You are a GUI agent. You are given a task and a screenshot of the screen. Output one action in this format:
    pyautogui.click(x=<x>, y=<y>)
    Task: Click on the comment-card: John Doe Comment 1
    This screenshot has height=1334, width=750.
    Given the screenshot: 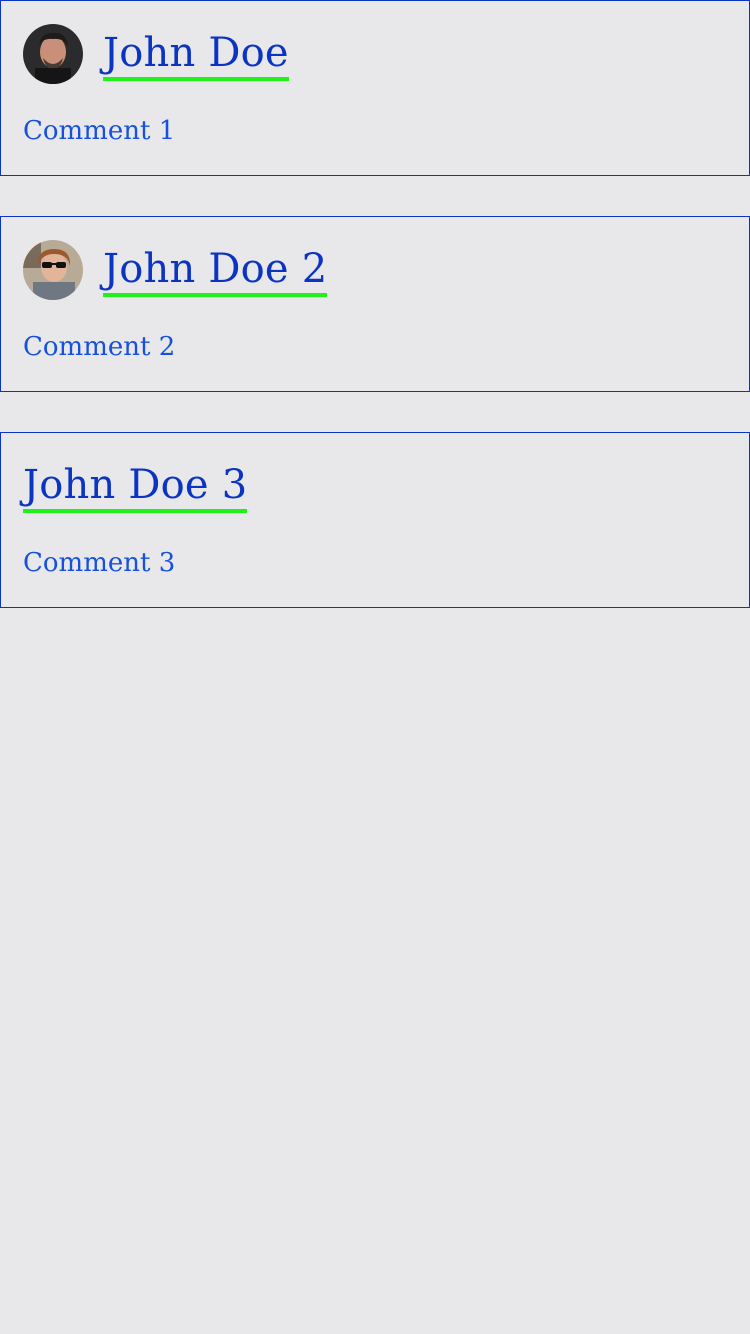 What is the action you would take?
    pyautogui.click(x=375, y=88)
    